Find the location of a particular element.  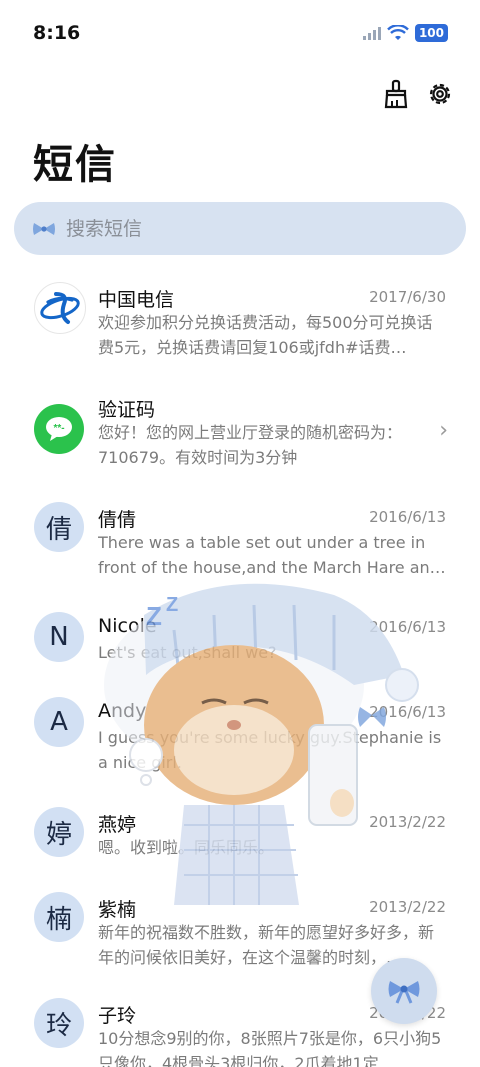

compose-button is located at coordinates (404, 991).